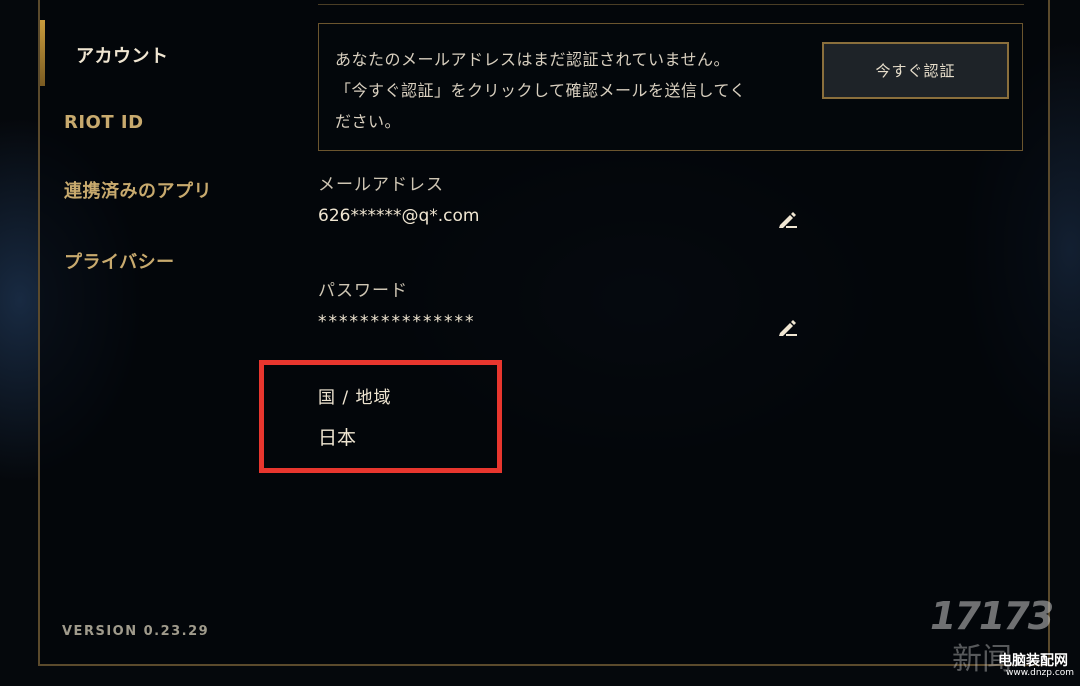 The height and width of the screenshot is (686, 1080). Describe the element at coordinates (138, 190) in the screenshot. I see `sidebar-item-connected-apps: 連携済みのアプリ` at that location.